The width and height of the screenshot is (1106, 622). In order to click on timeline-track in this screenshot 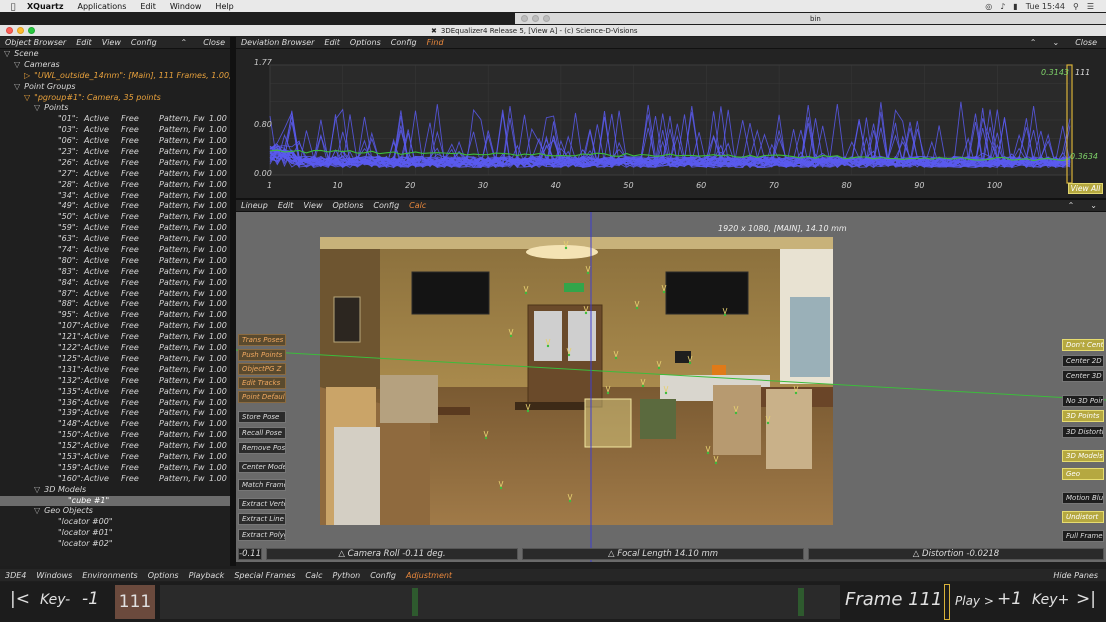, I will do `click(500, 602)`.